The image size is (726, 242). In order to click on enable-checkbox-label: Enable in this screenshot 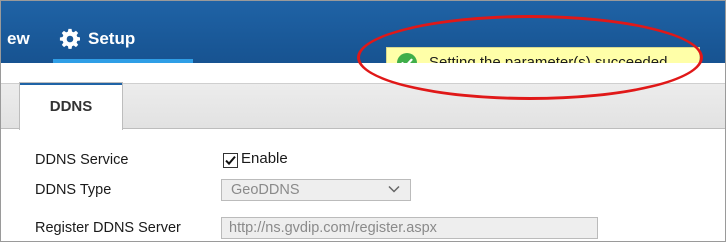, I will do `click(264, 158)`.